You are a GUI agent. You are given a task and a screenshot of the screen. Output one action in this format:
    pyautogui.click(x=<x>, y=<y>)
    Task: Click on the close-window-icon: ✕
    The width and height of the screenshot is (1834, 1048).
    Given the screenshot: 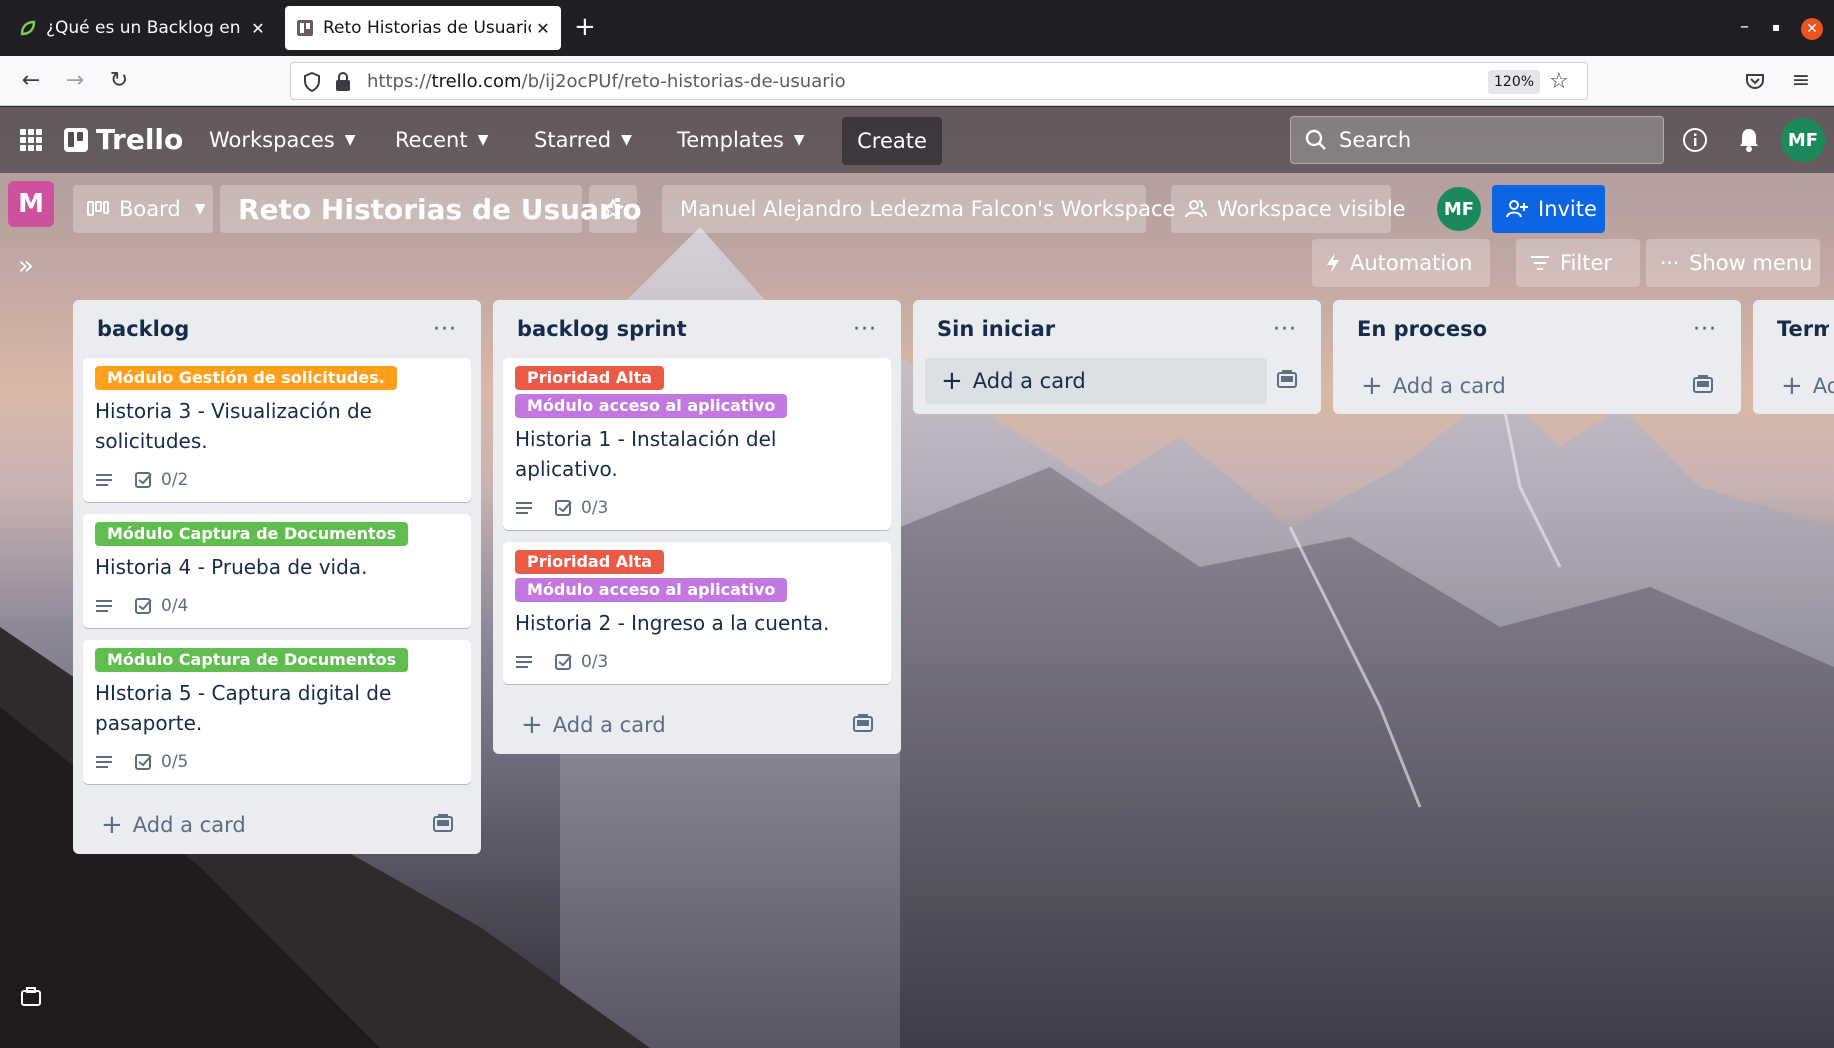 What is the action you would take?
    pyautogui.click(x=1812, y=29)
    